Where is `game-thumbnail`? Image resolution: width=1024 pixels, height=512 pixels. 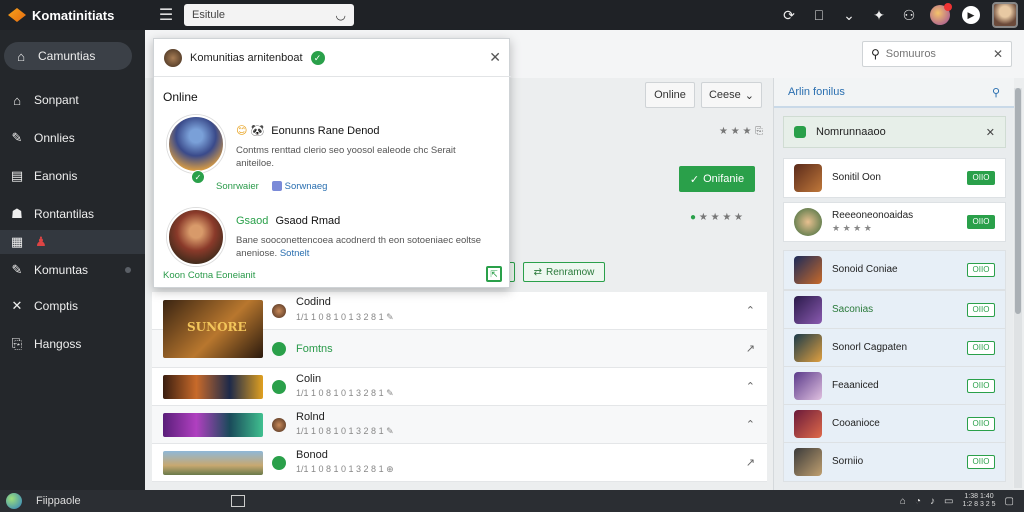
game-thumbnail is located at coordinates (213, 463).